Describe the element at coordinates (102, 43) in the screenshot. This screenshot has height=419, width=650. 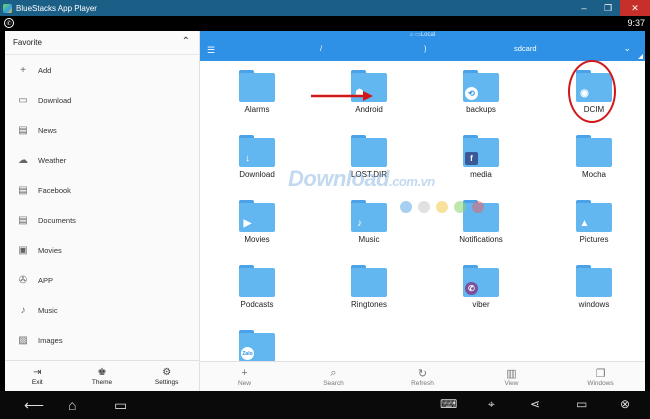
I see `favorite-header: Favorite ⌃` at that location.